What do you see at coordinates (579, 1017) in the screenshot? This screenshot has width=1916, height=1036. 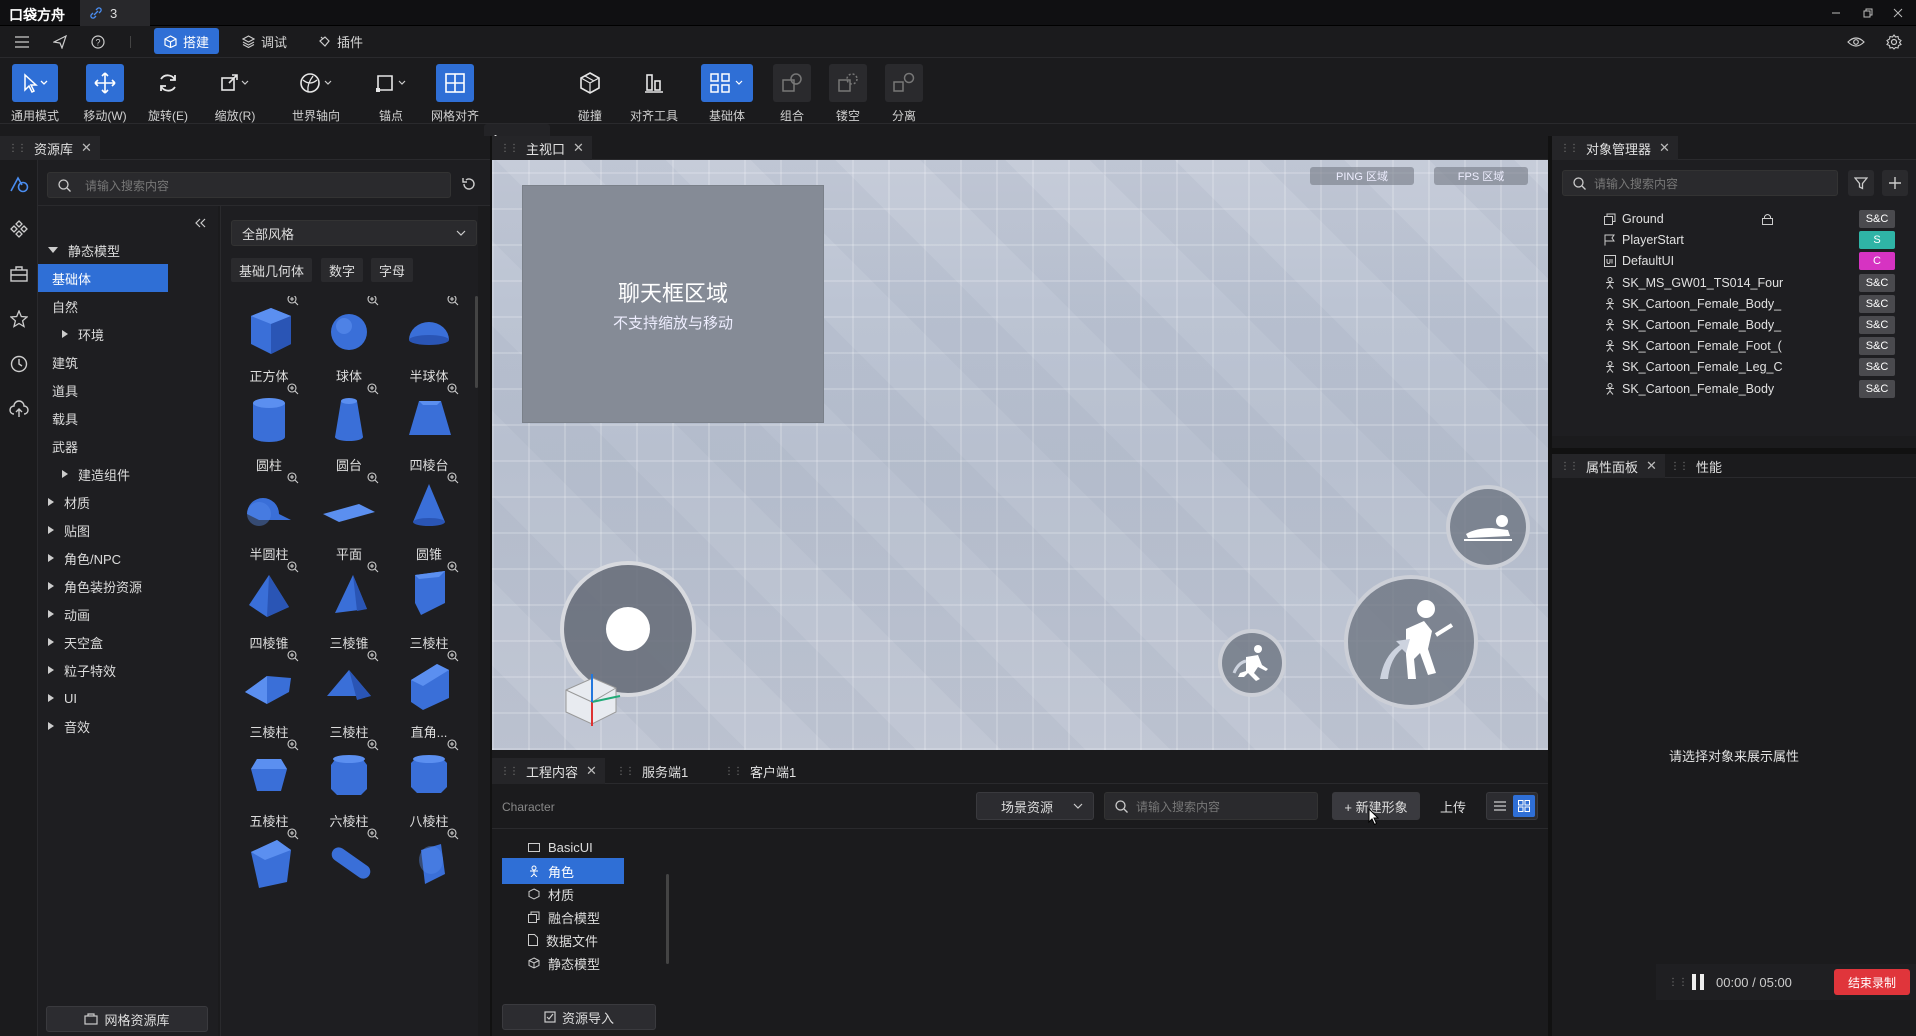 I see `import-assets-button: 资源导入` at bounding box center [579, 1017].